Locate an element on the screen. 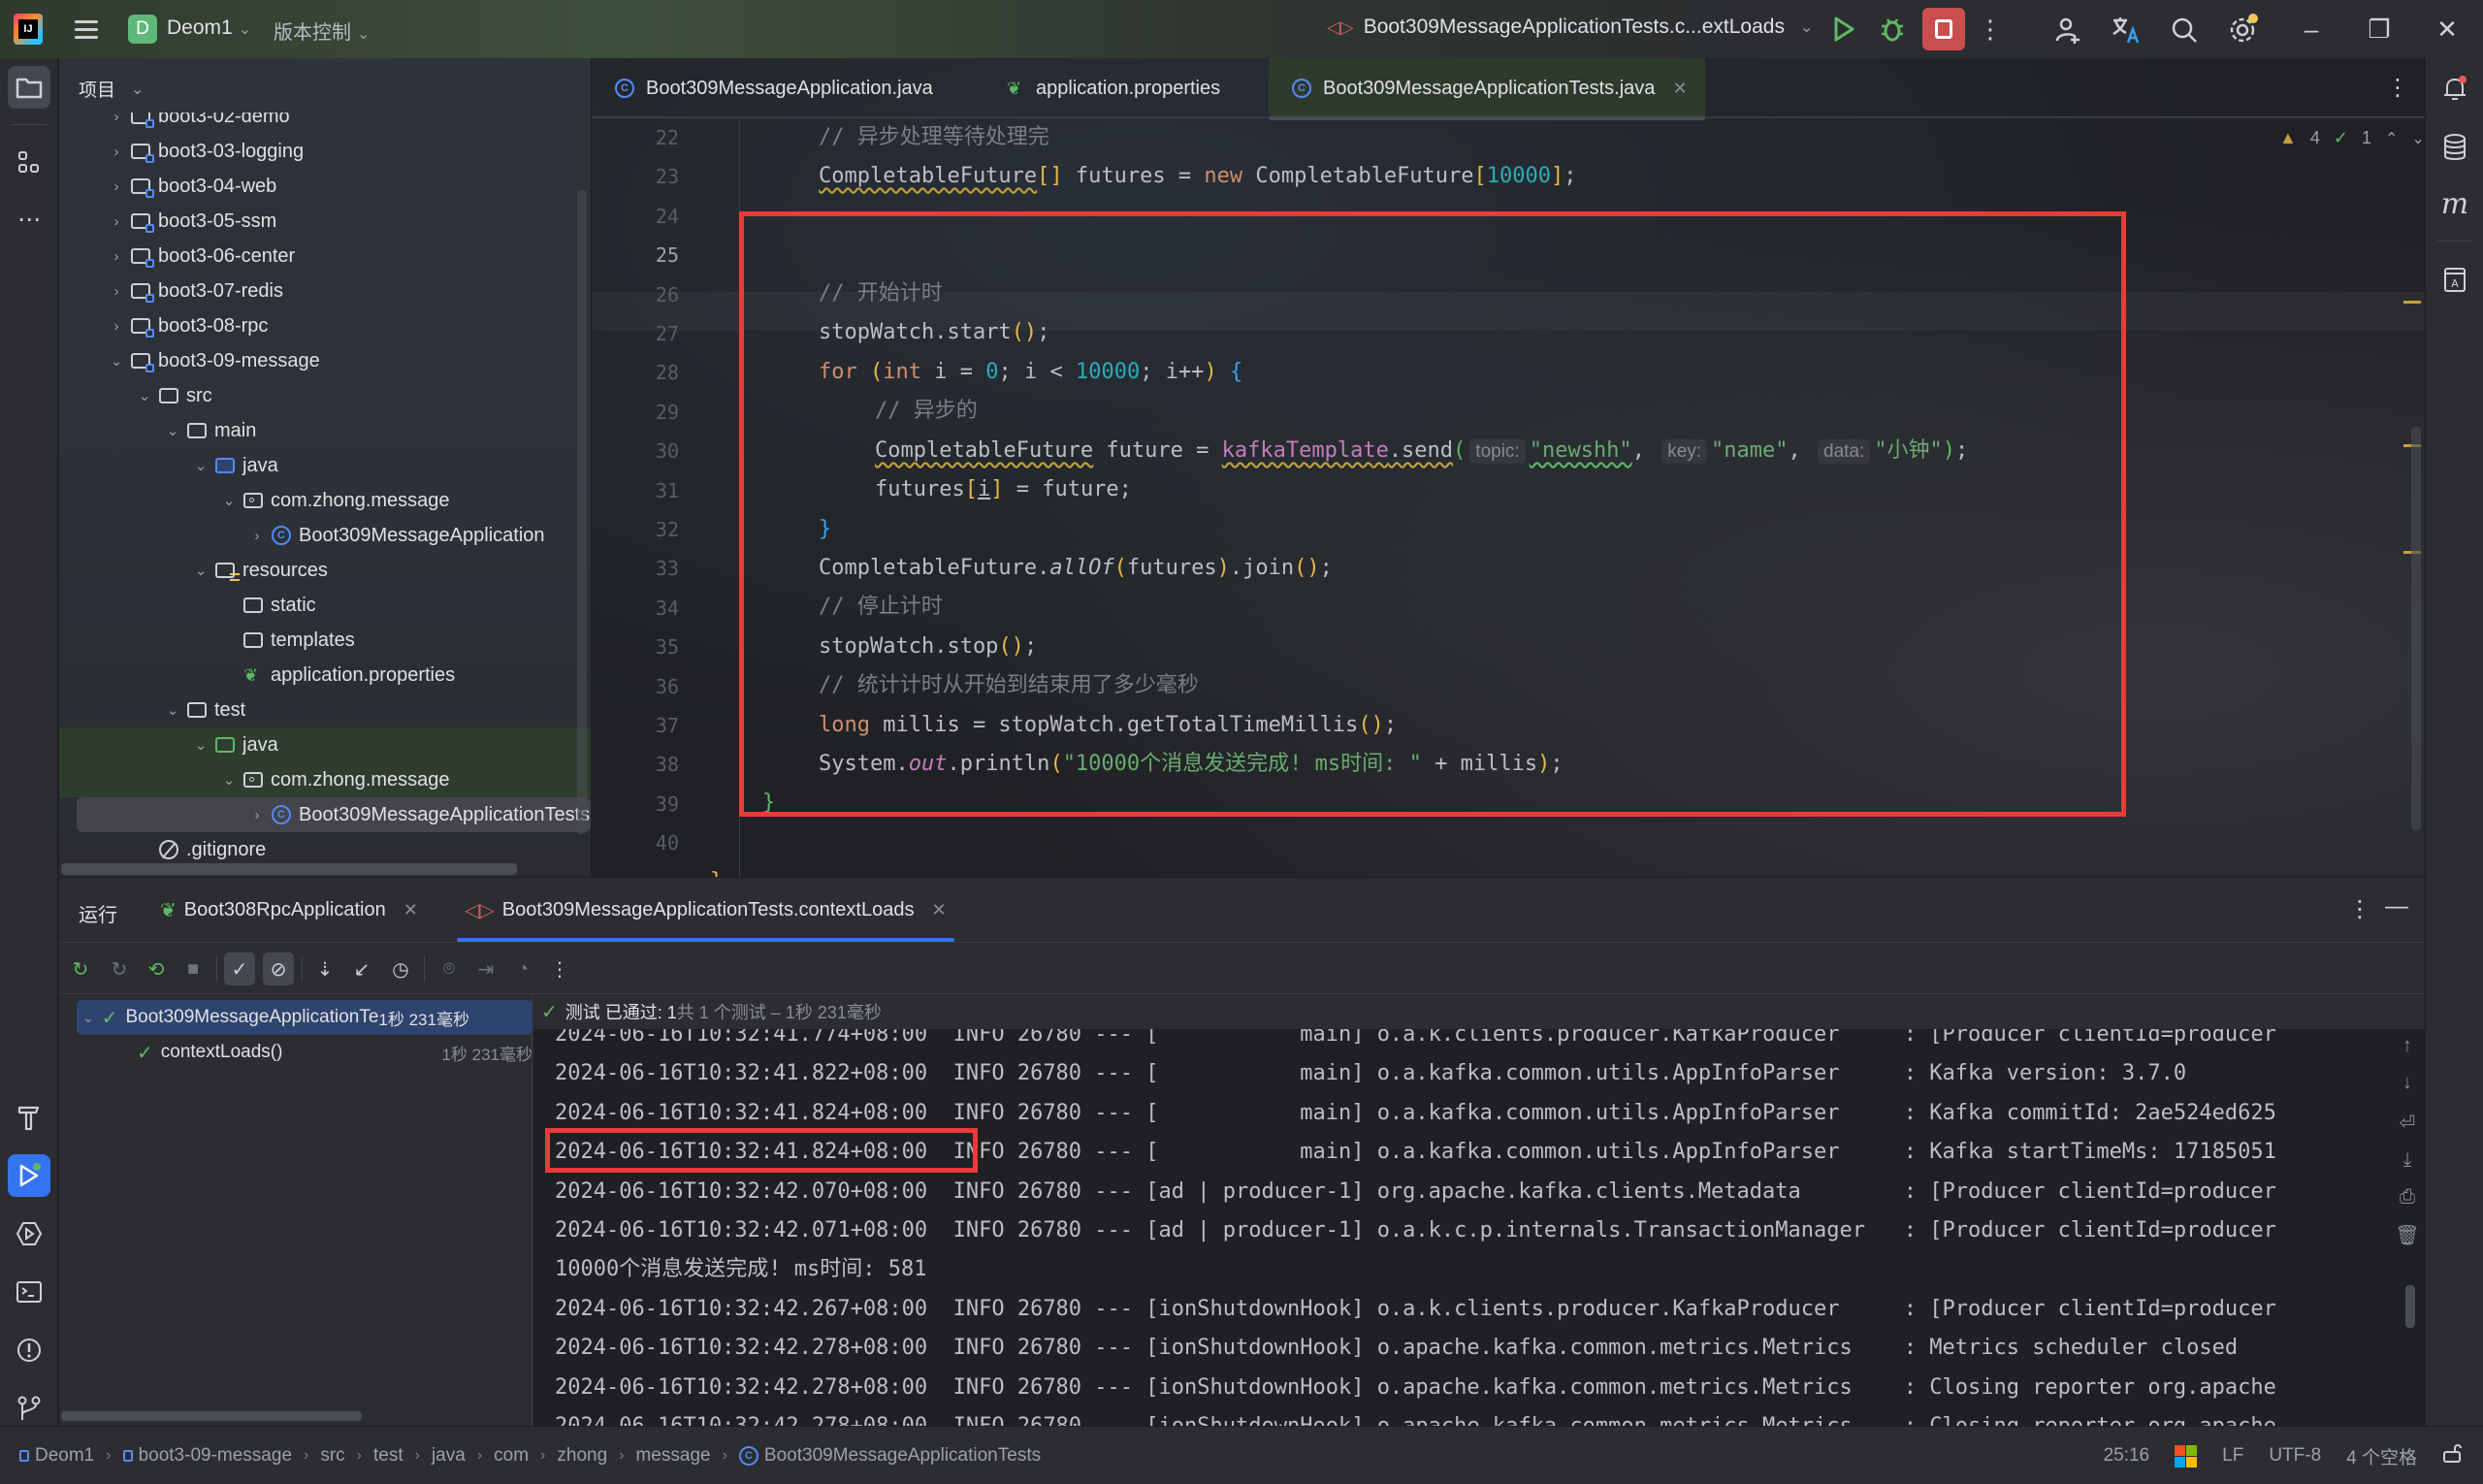 The image size is (2483, 1484). tree-vertical-scrollbar is located at coordinates (582, 512).